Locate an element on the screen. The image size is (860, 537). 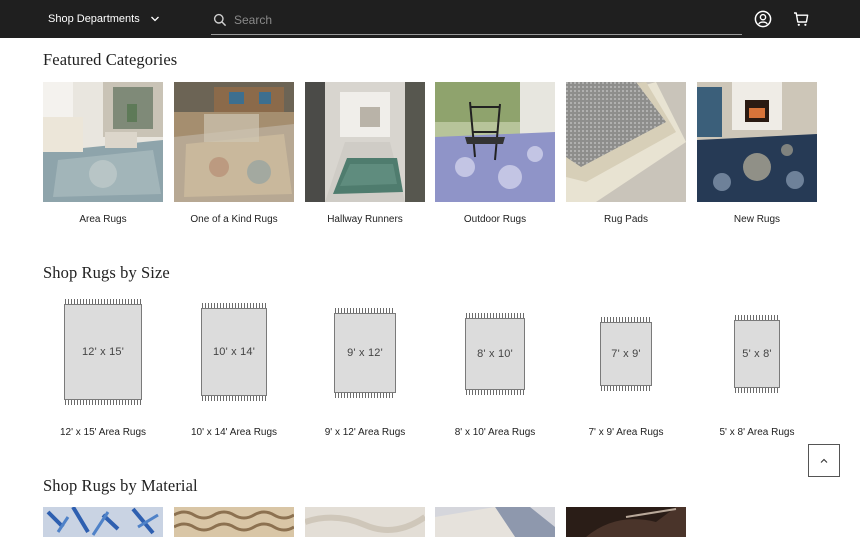
rug-size-diagram: 12' x 15' is located at coordinates (103, 352).